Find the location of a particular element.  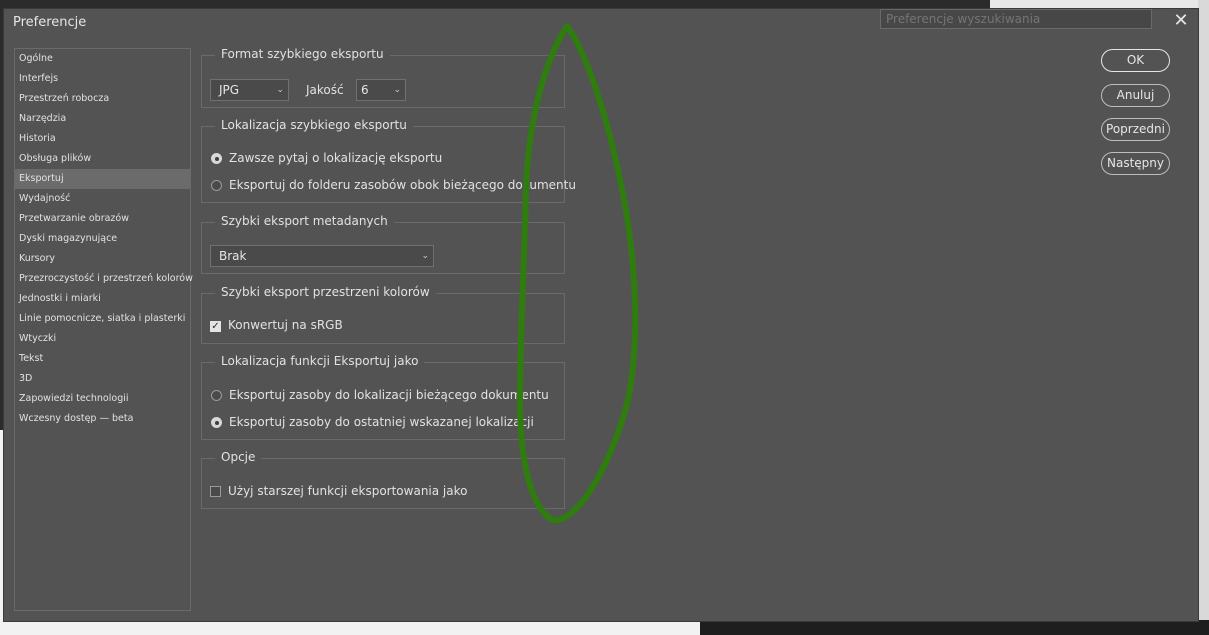

format-select-value: JPG is located at coordinates (229, 90).